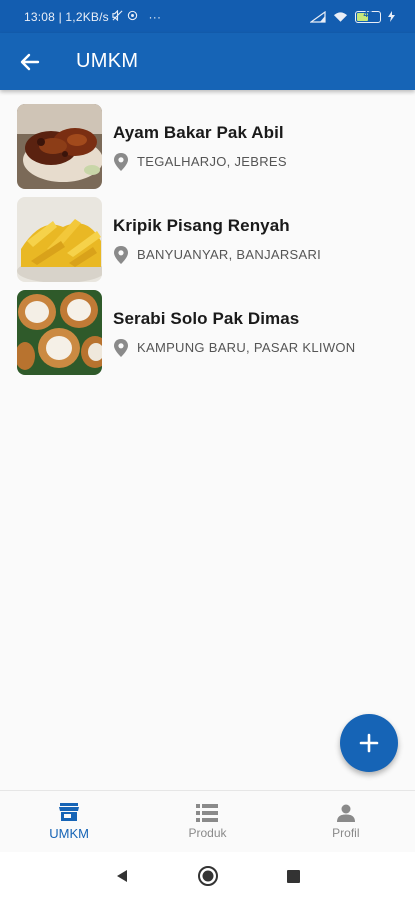 This screenshot has height=900, width=415. I want to click on item-name: Kripik Pisang Renyah, so click(201, 225).